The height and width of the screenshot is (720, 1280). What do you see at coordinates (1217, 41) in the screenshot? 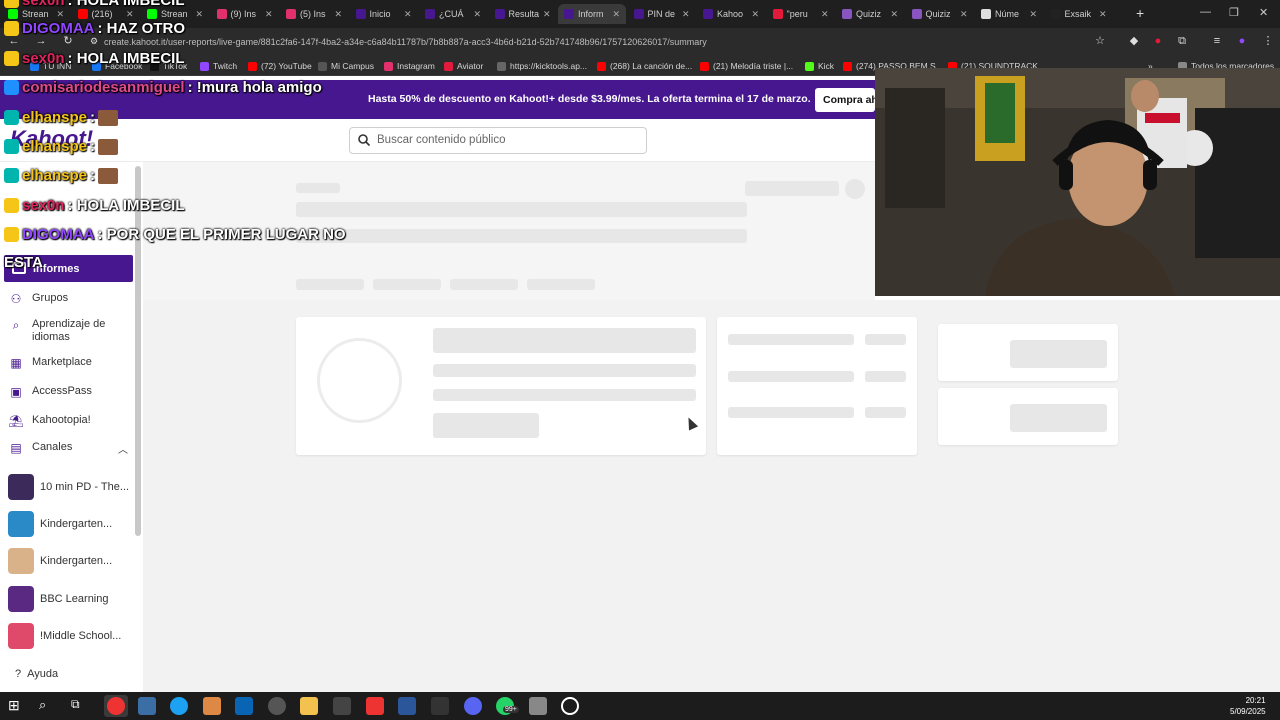
I see `reading-list-icon: ≡` at bounding box center [1217, 41].